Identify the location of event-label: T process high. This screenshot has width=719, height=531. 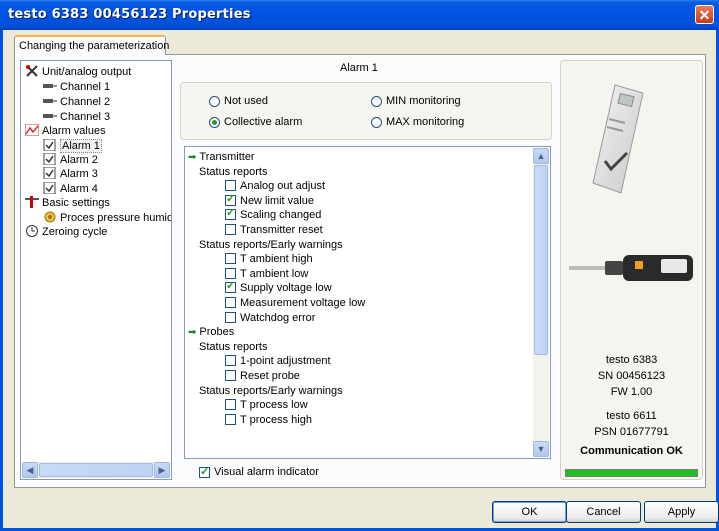
(276, 419).